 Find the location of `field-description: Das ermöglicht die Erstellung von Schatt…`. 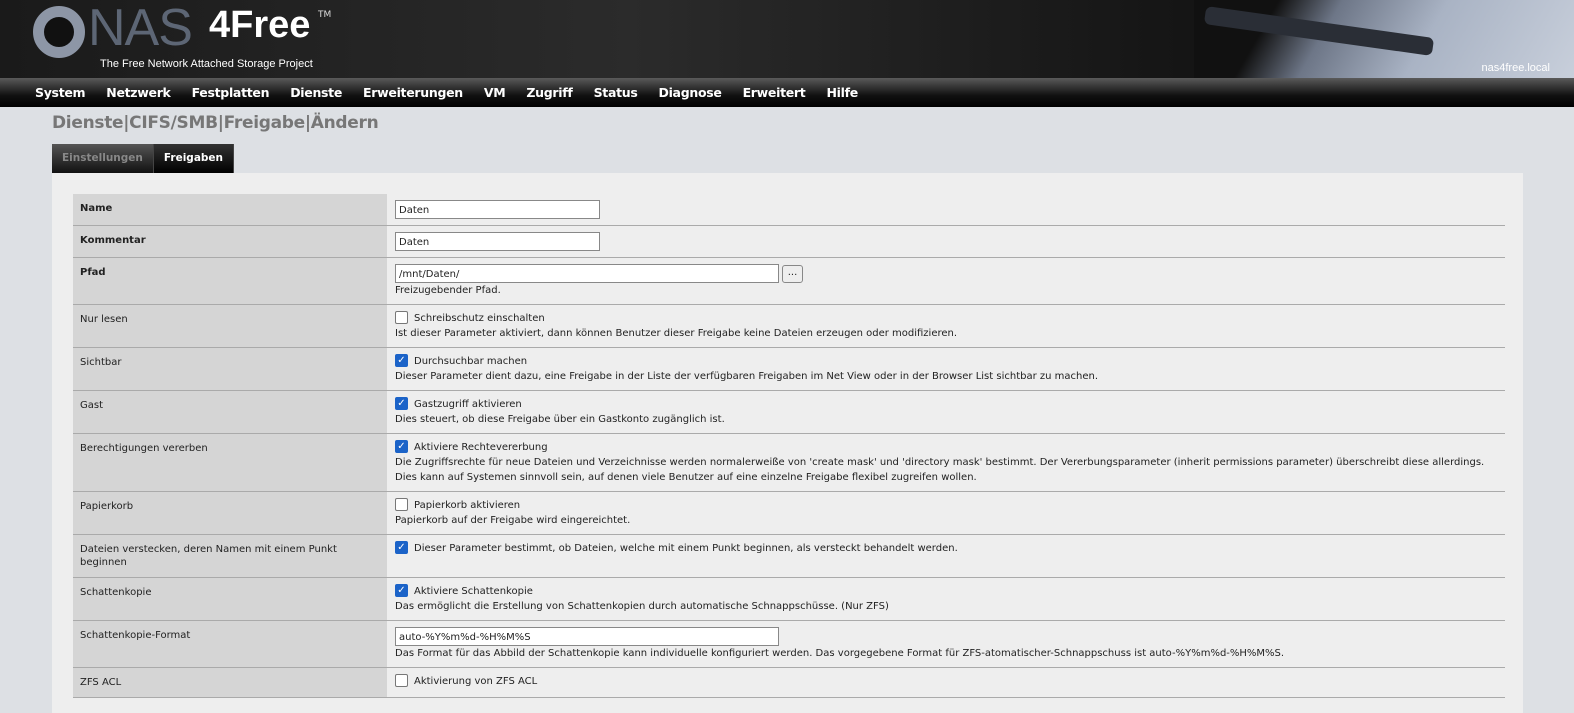

field-description: Das ermöglicht die Erstellung von Schatt… is located at coordinates (642, 606).